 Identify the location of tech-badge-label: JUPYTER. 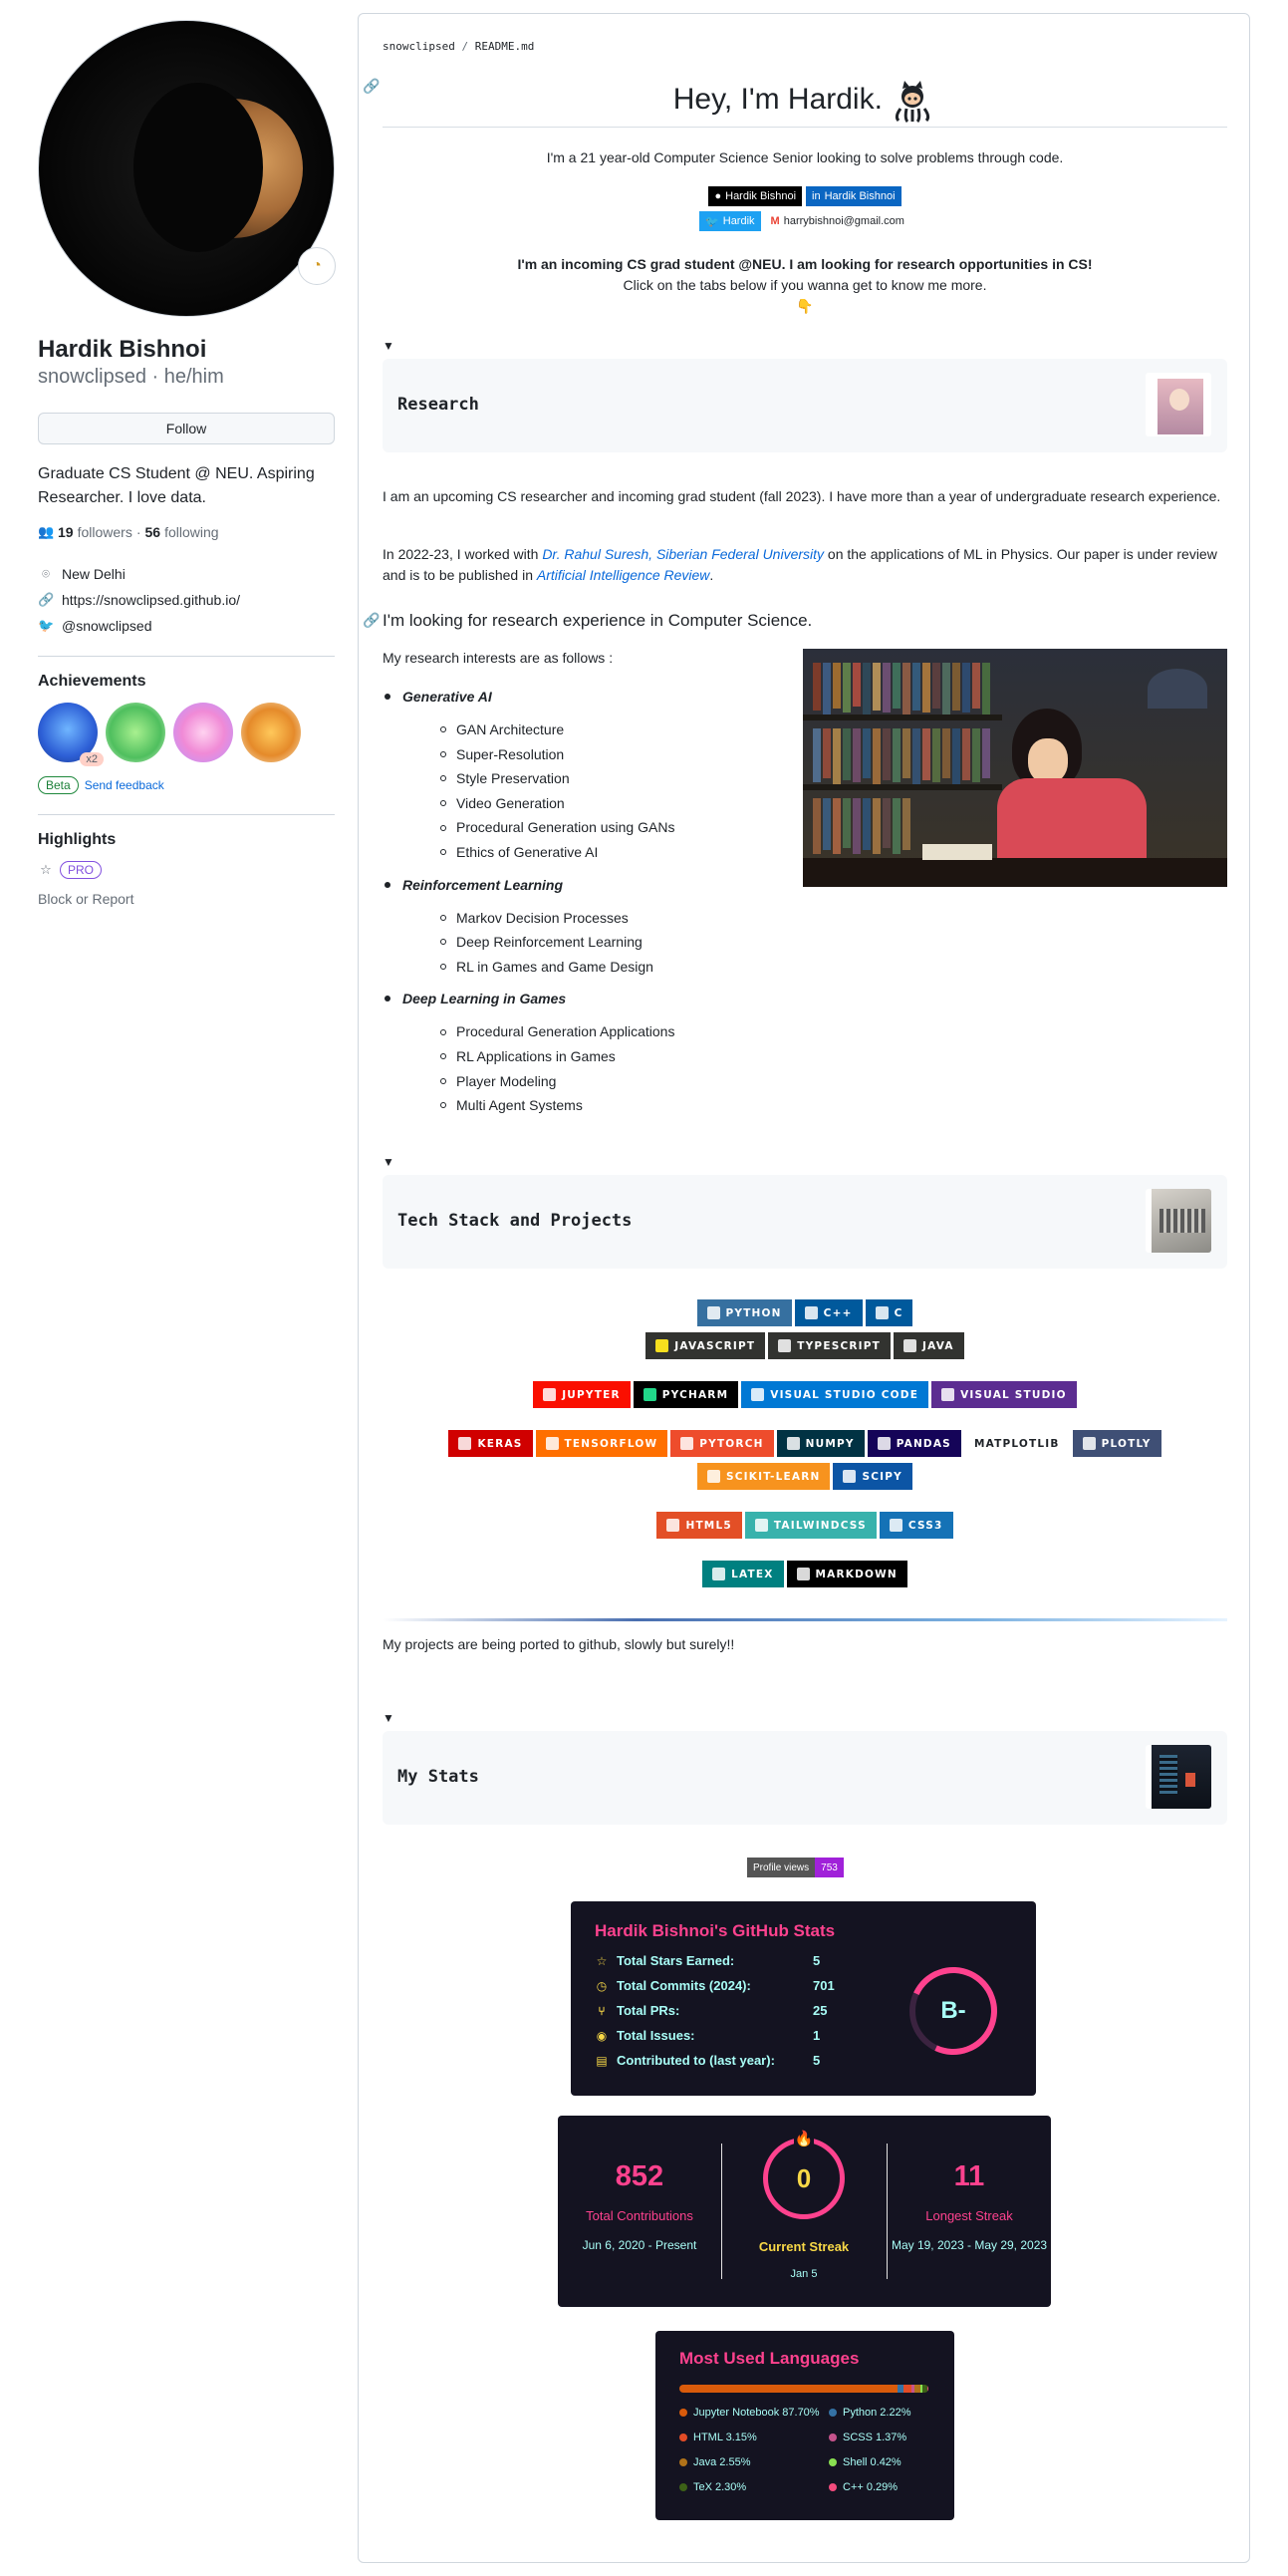
(591, 1394).